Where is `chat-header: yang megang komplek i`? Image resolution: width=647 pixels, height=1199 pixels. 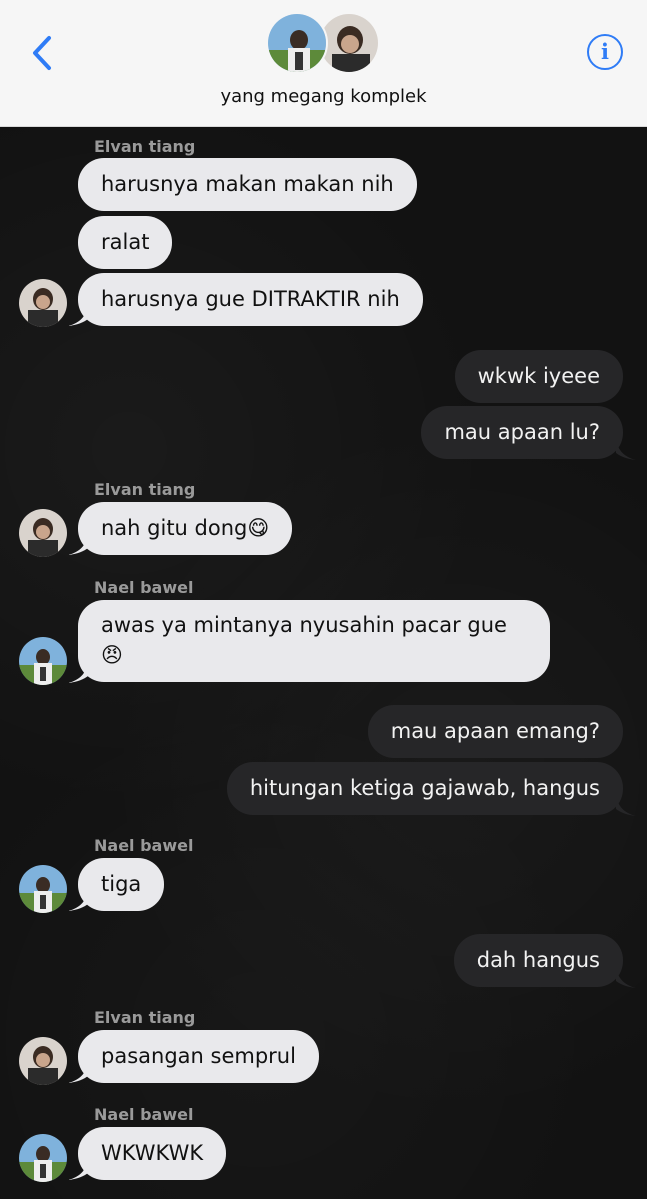 chat-header: yang megang komplek i is located at coordinates (323, 63).